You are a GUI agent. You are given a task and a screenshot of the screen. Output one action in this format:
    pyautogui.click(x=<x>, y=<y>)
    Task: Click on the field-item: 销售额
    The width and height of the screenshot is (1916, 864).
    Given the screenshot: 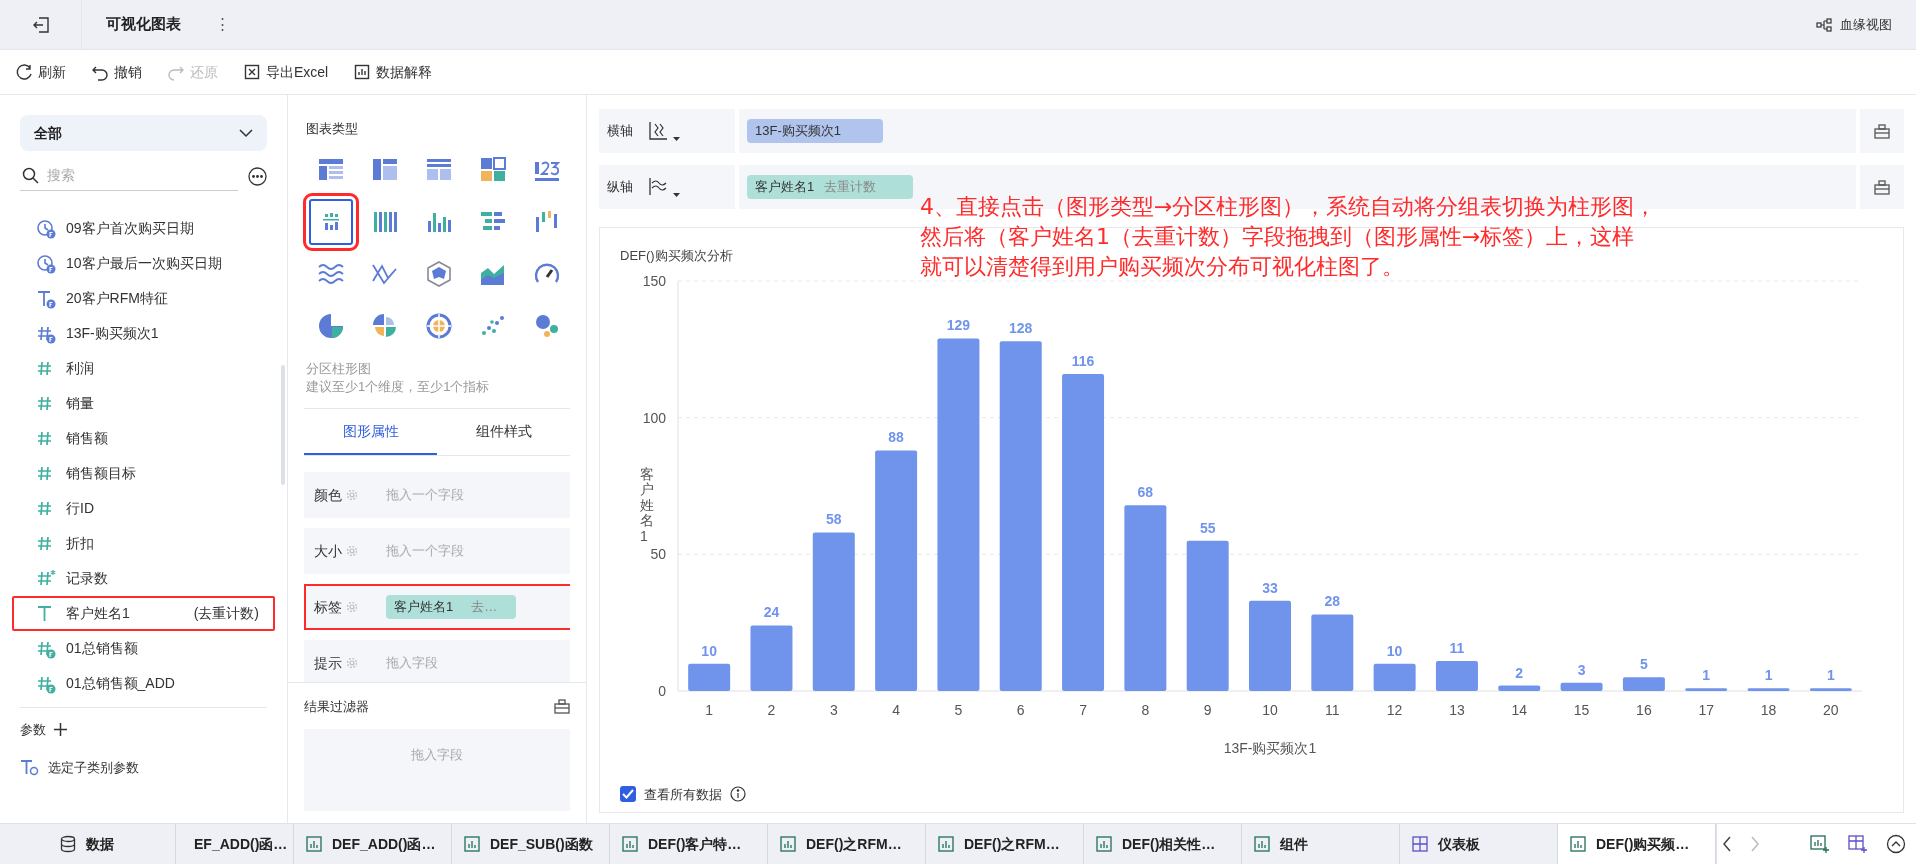 What is the action you would take?
    pyautogui.click(x=143, y=438)
    